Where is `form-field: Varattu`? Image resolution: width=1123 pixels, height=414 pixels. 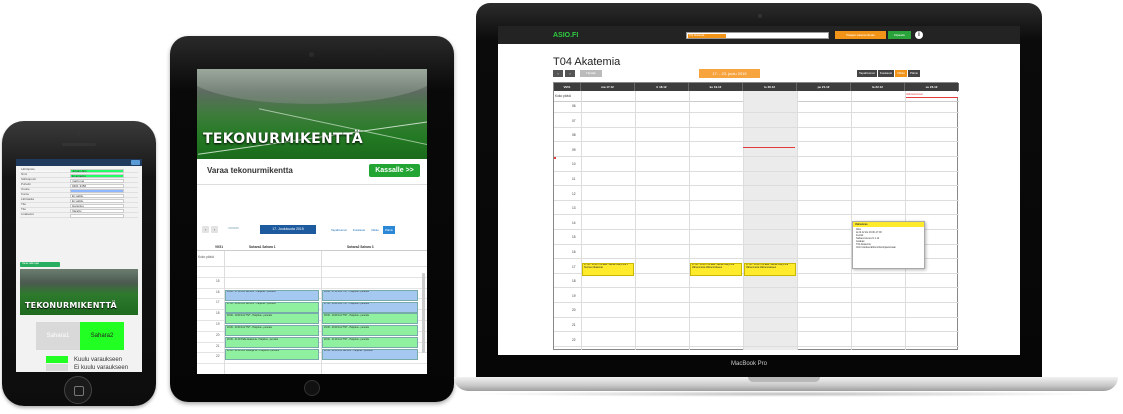 form-field: Varattu is located at coordinates (97, 210).